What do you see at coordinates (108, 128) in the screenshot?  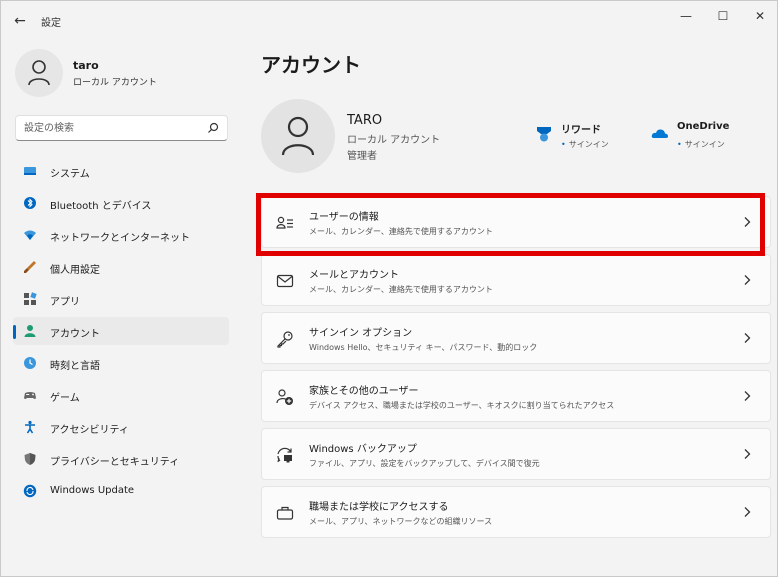 I see `search-input` at bounding box center [108, 128].